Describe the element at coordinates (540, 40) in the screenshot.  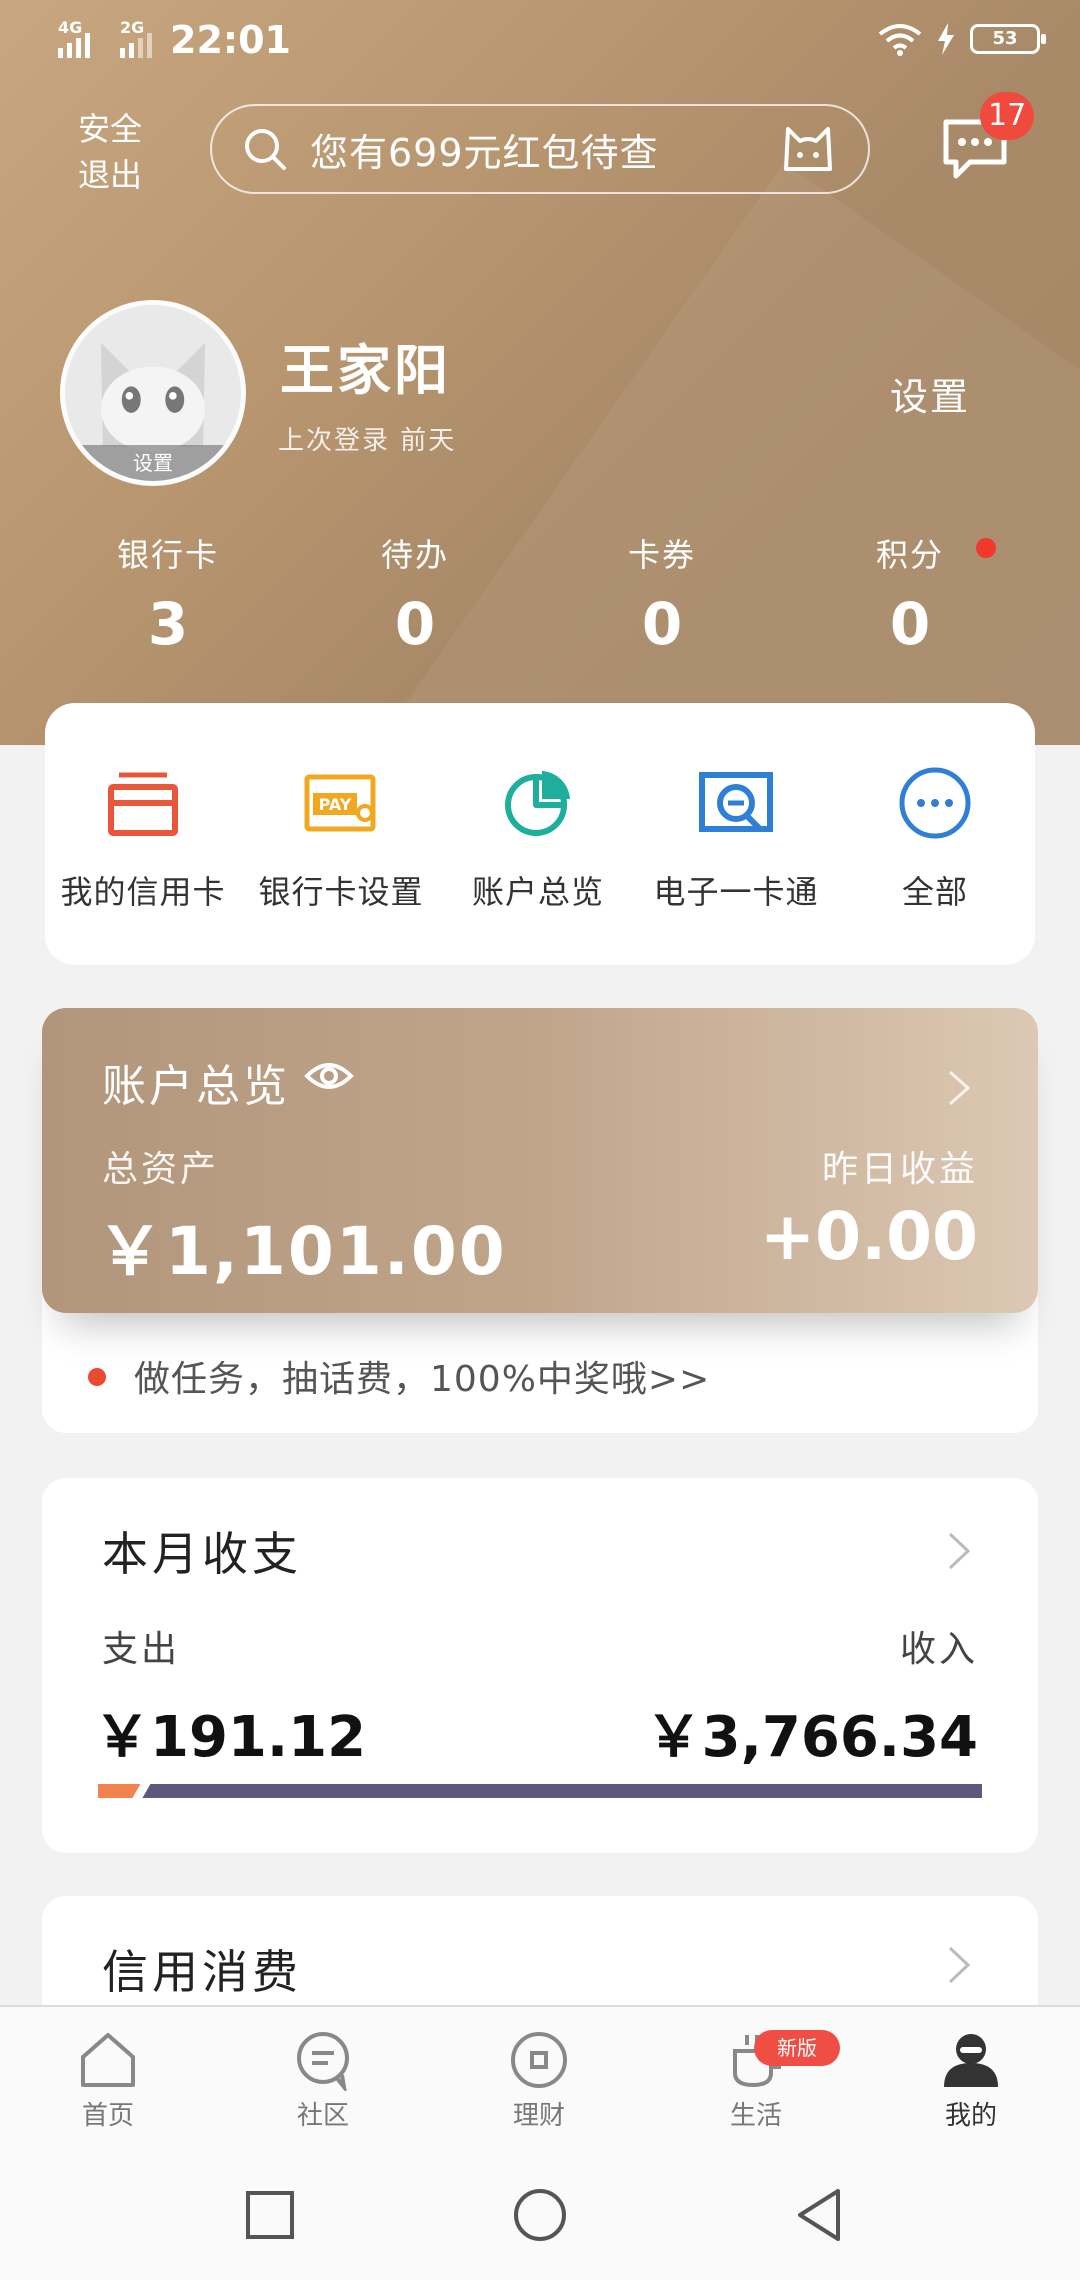
I see `status-bar: 4G 2G 22:01 53` at that location.